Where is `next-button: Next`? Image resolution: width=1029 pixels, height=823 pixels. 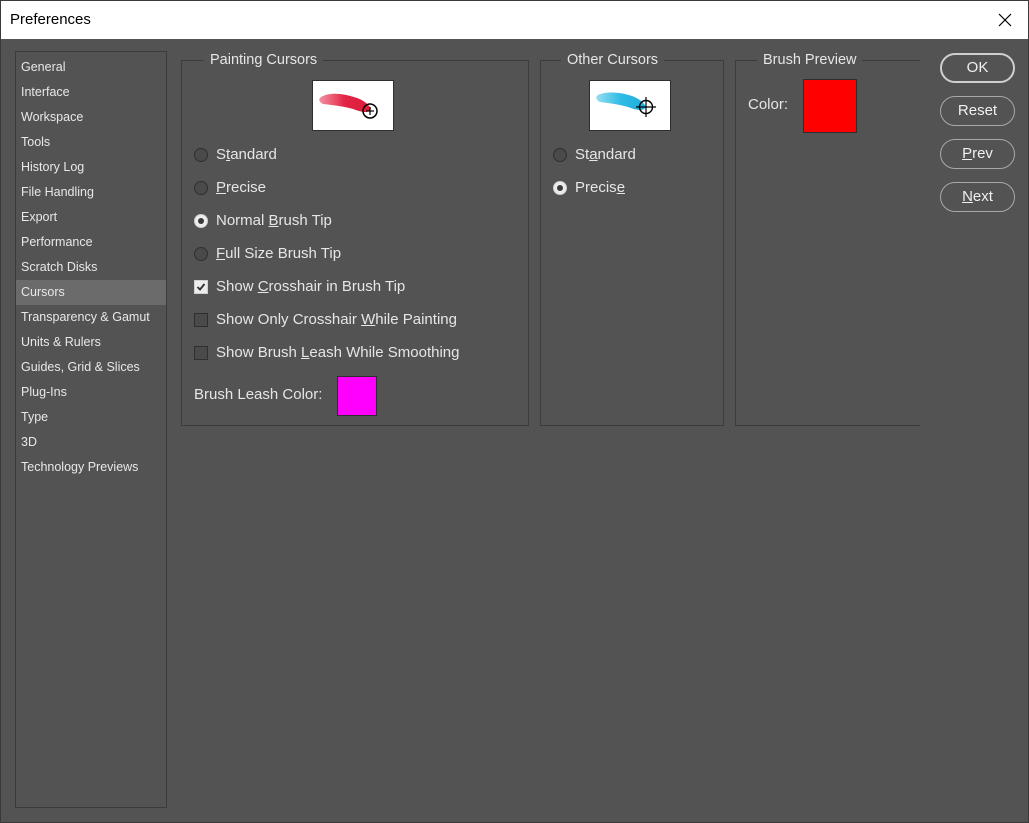
next-button: Next is located at coordinates (977, 197).